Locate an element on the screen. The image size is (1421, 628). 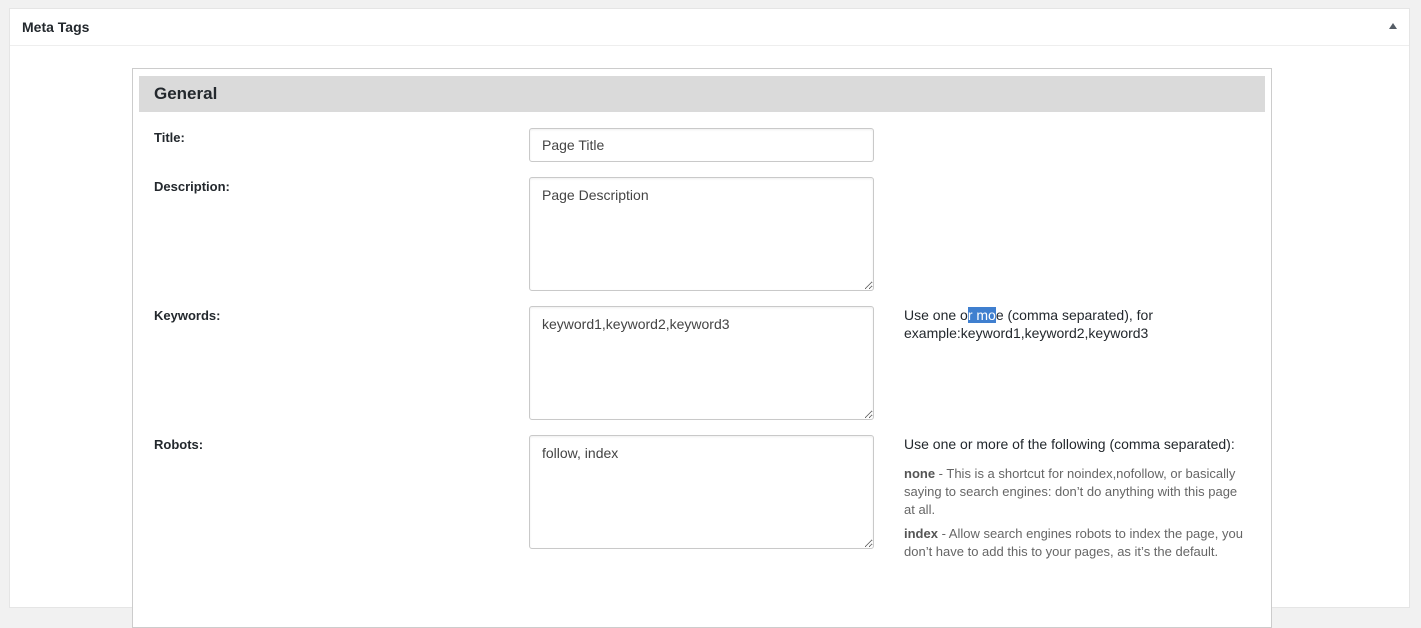
title-label: Title: is located at coordinates (169, 137).